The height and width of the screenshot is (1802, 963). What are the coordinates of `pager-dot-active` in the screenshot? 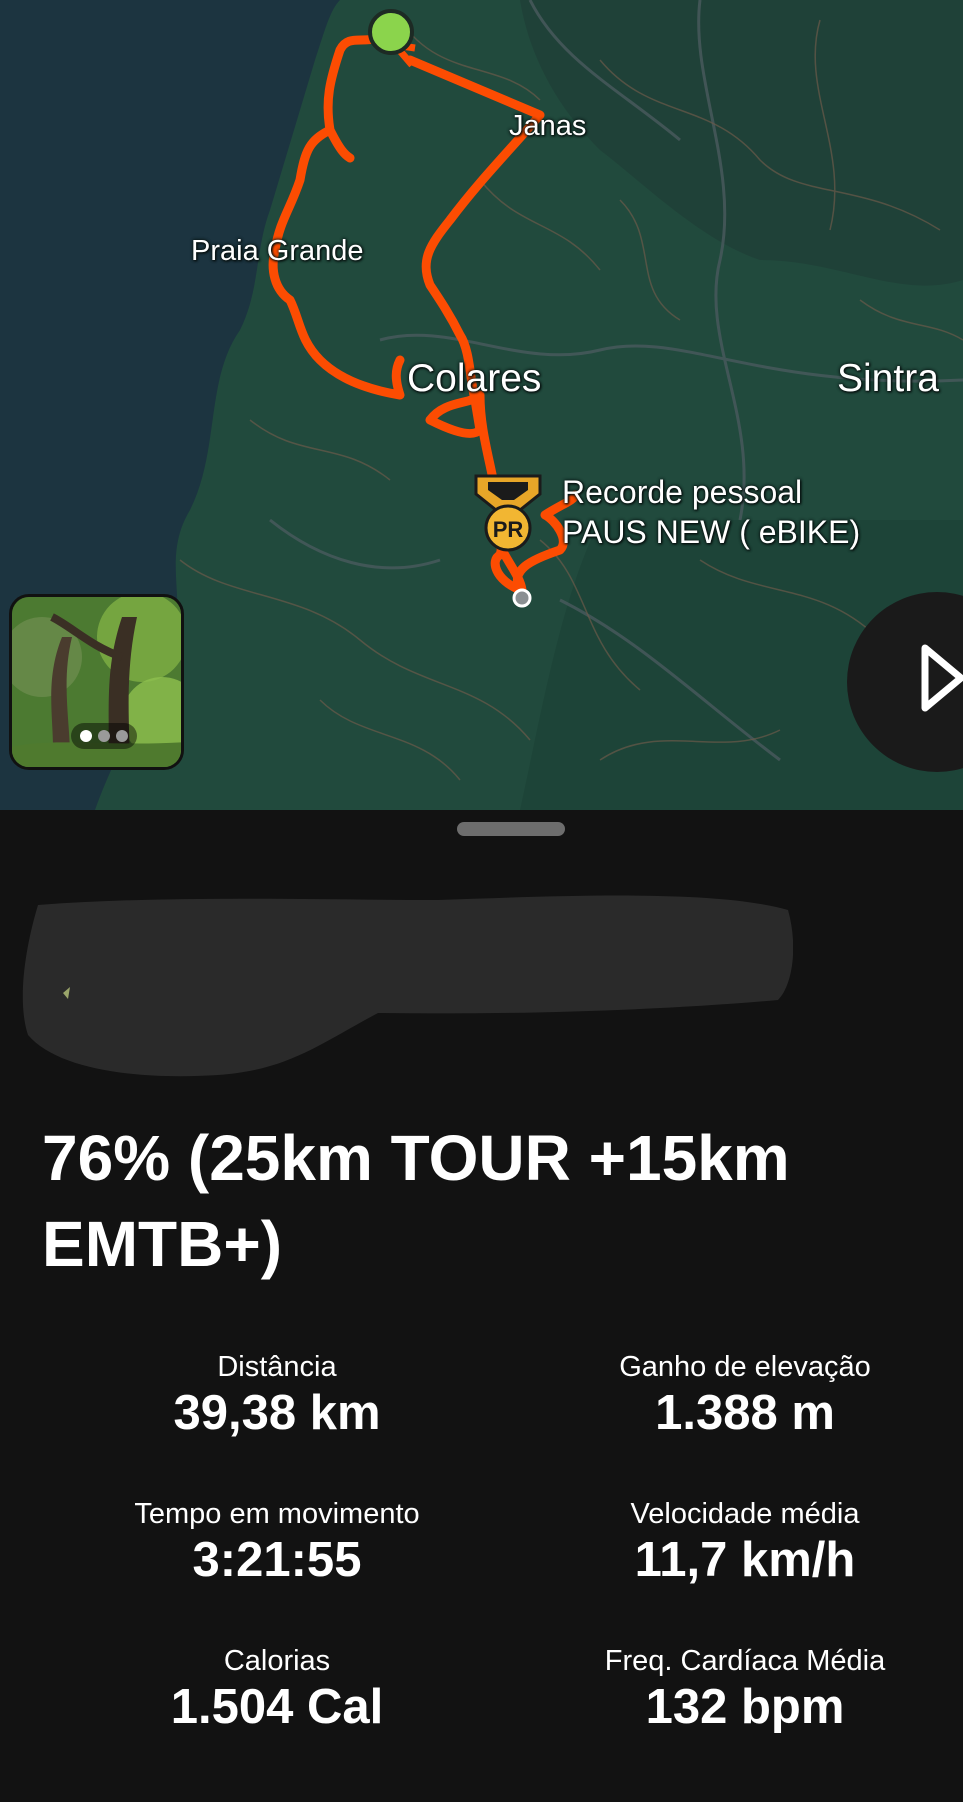 It's located at (86, 736).